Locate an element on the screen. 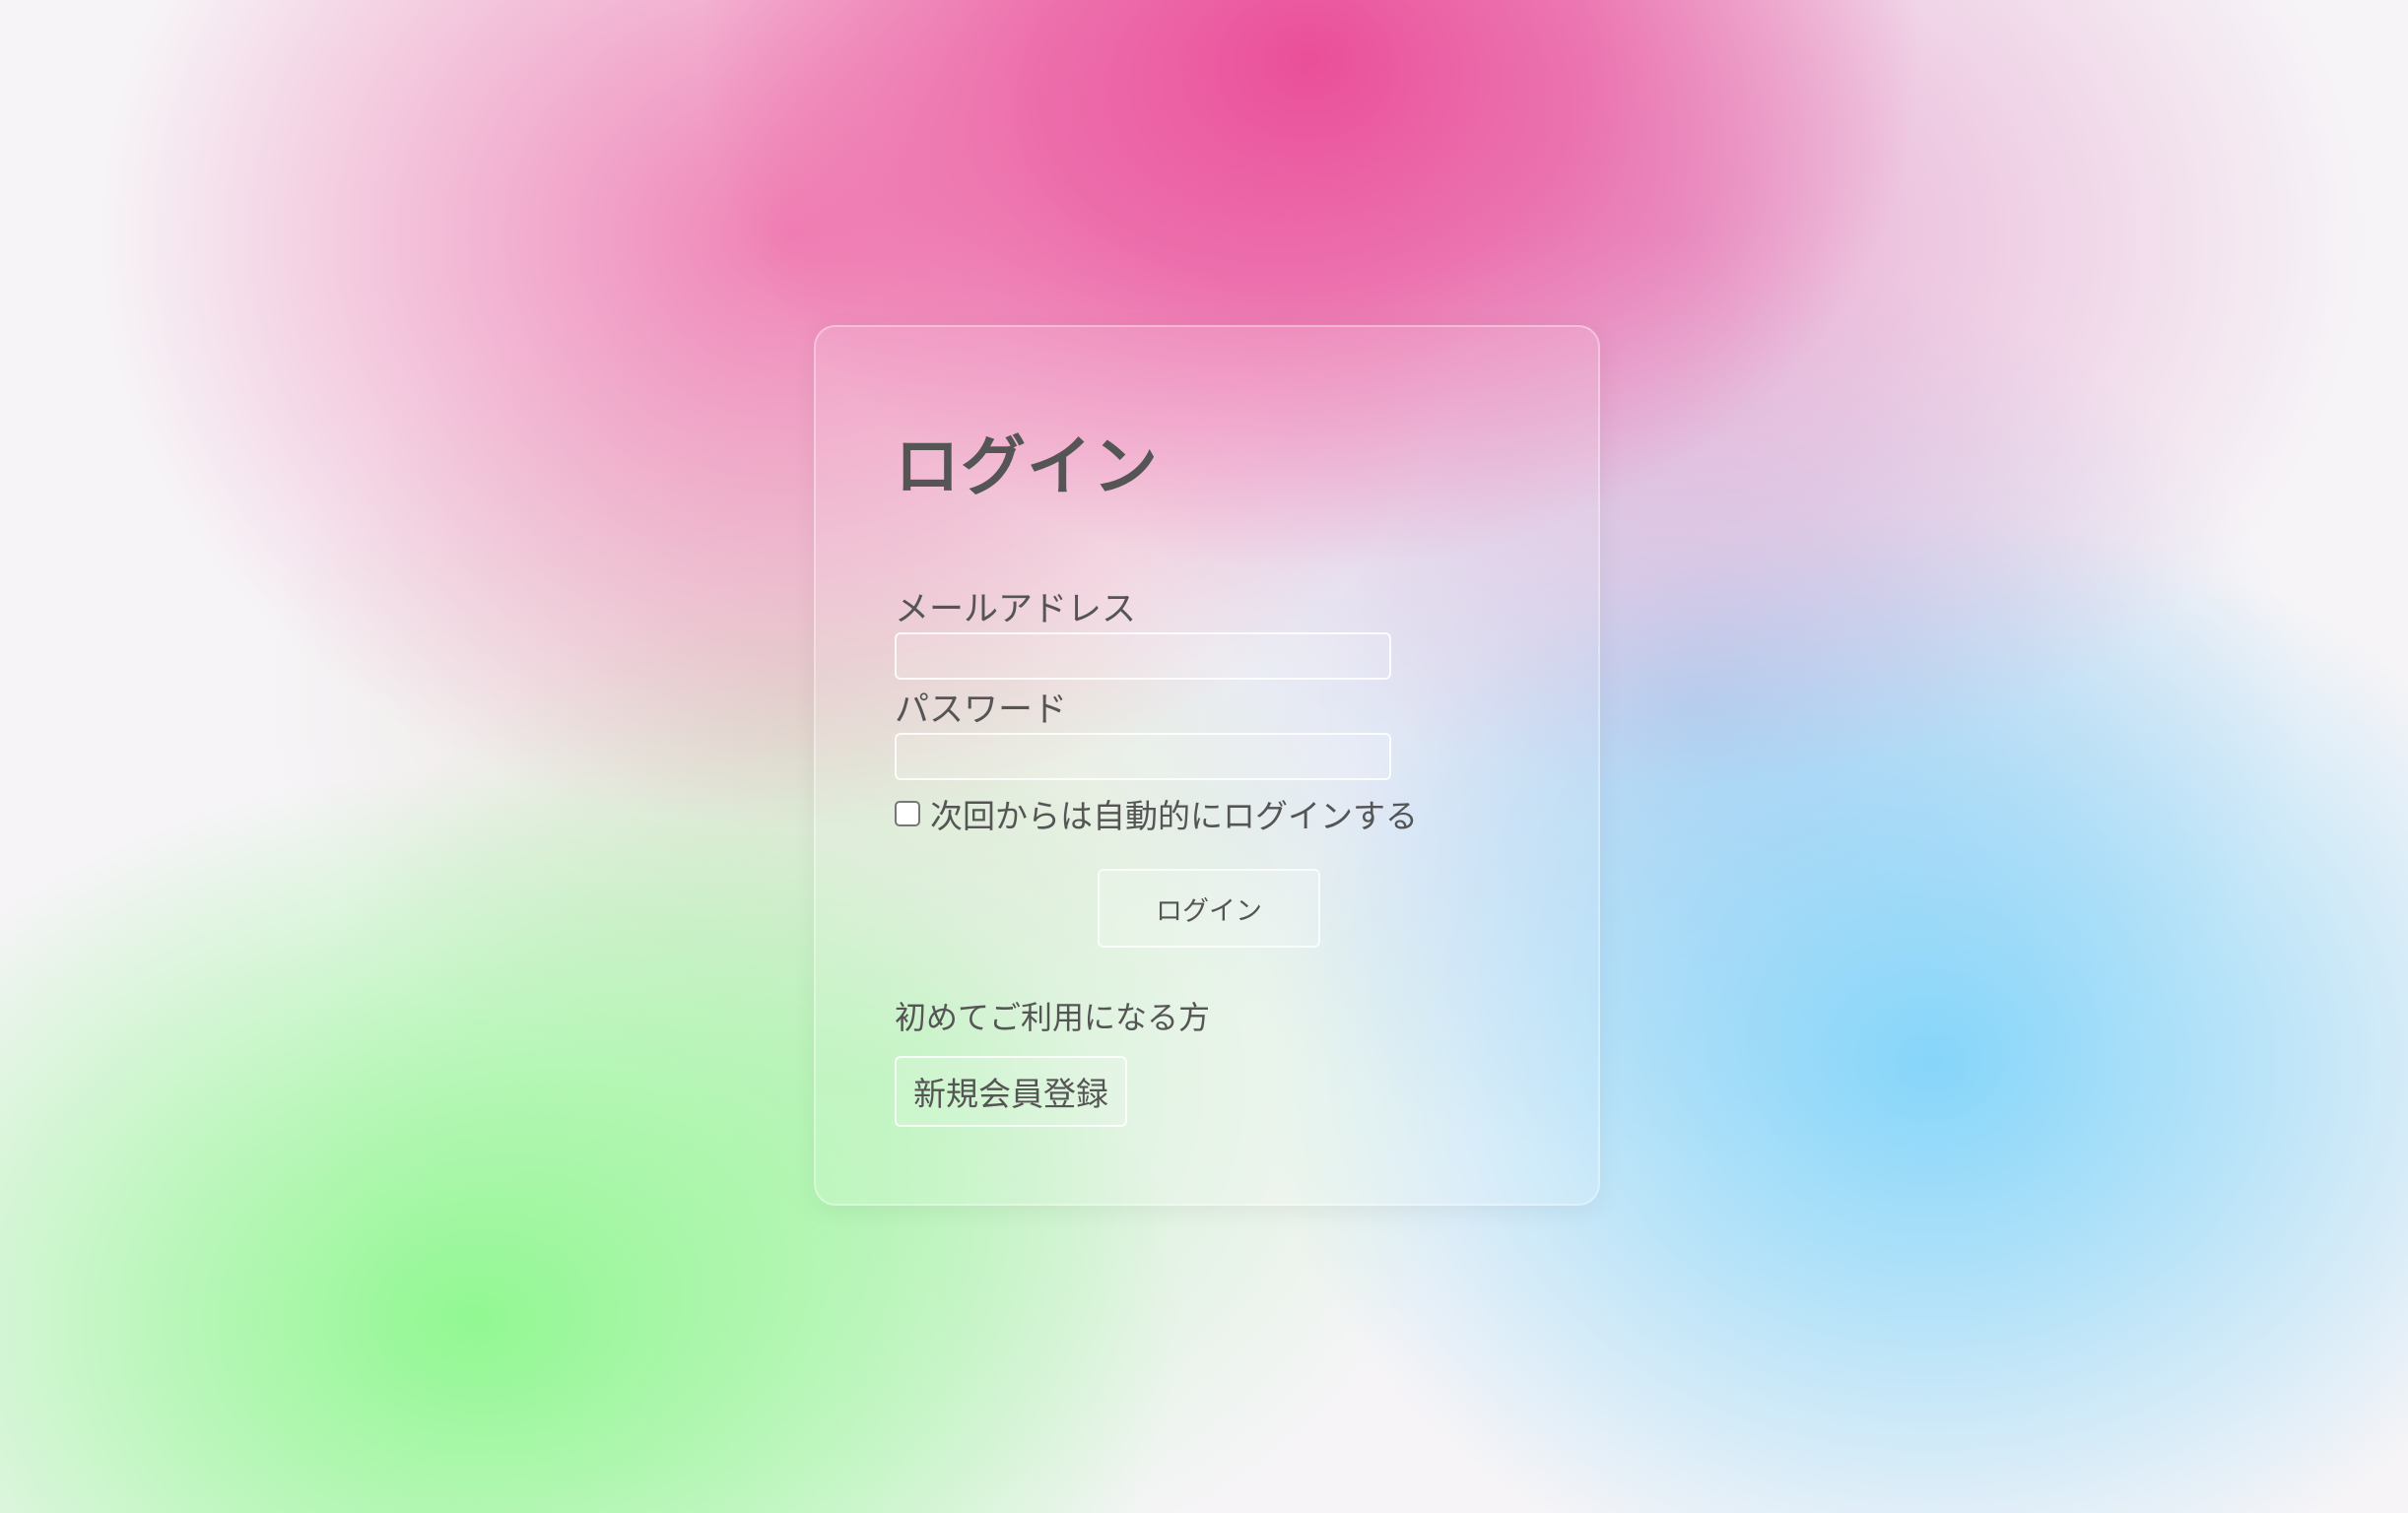  remember-me-label: 次回からは自動的にログインする is located at coordinates (1174, 813).